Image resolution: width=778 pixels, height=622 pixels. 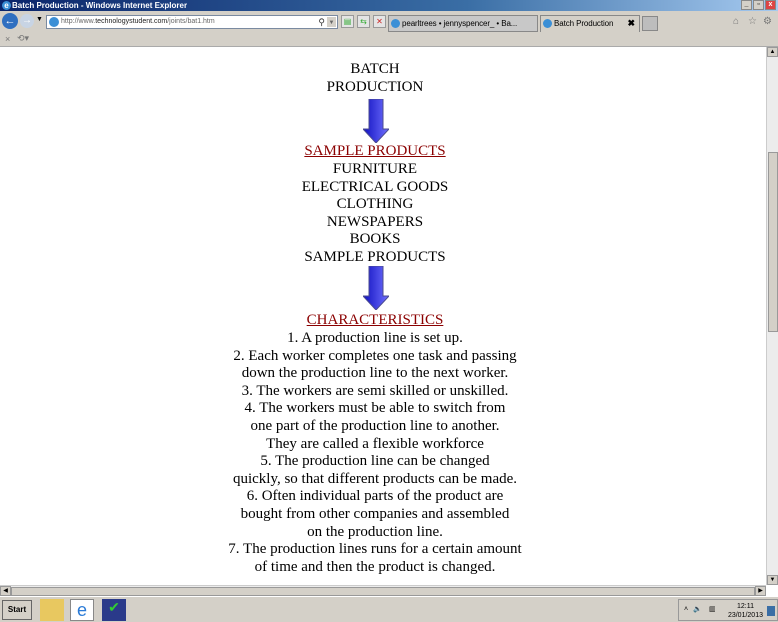 I want to click on tab-batch-production: Batch Production ✖, so click(x=590, y=23).